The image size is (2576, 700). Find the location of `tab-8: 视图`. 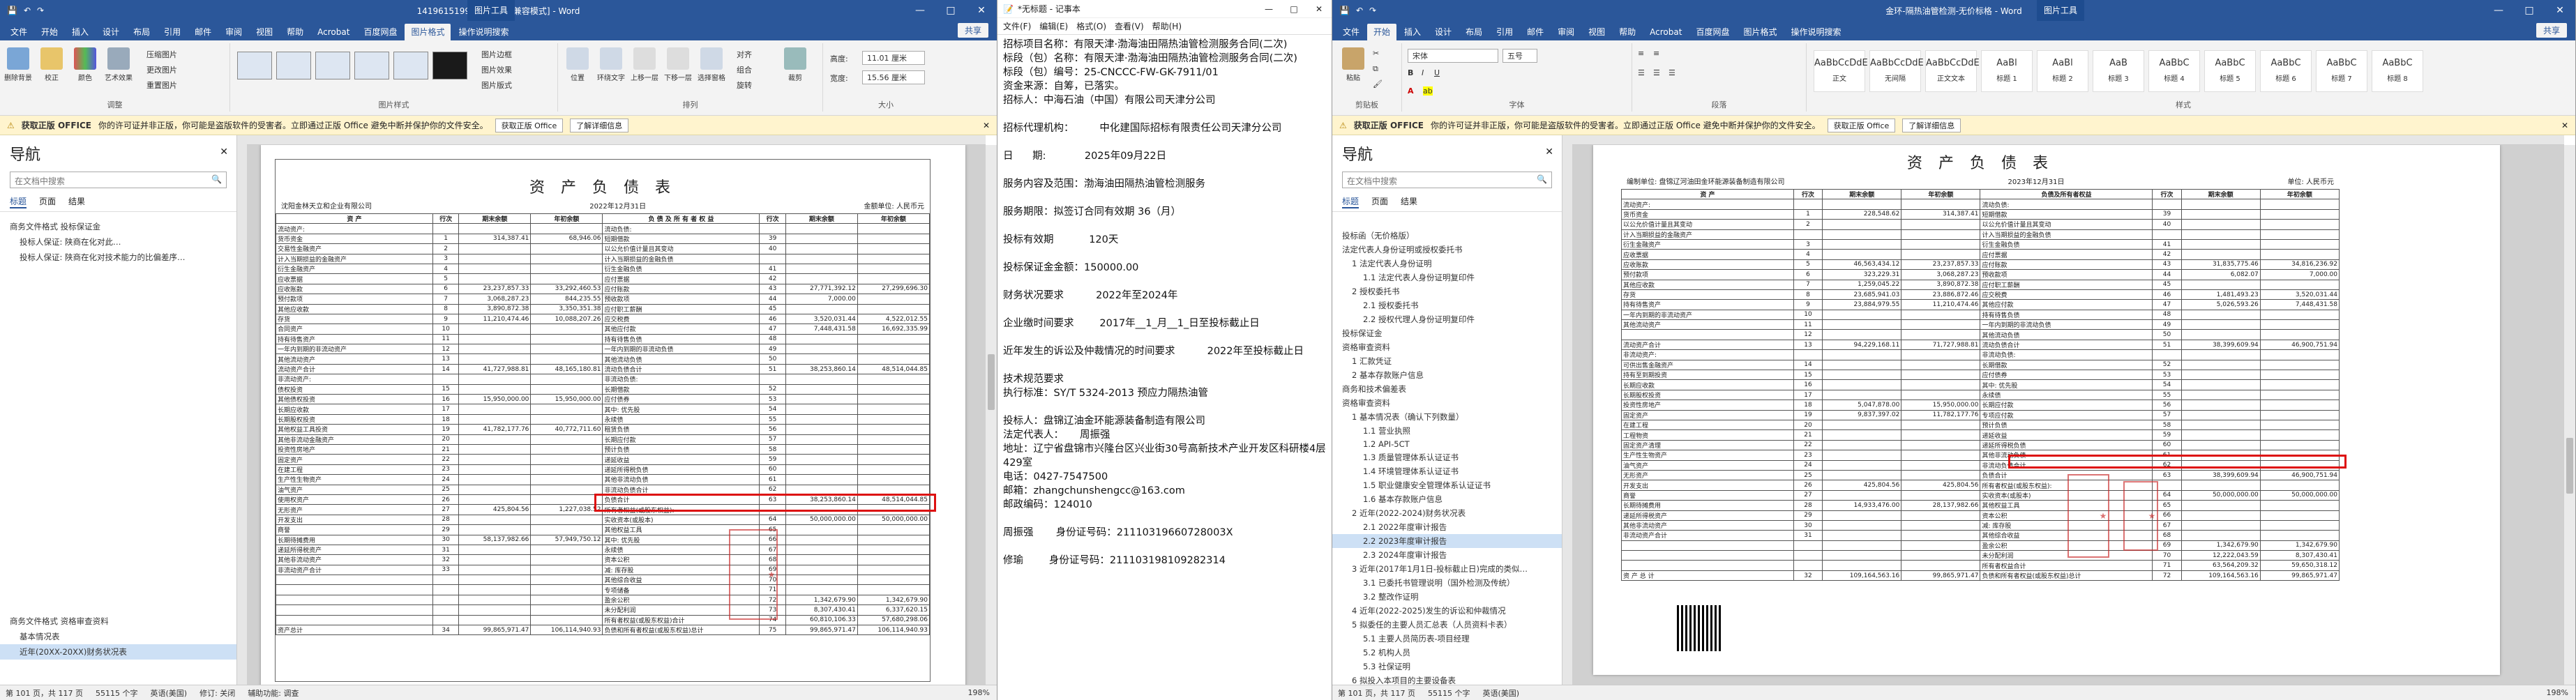

tab-8: 视图 is located at coordinates (264, 32).